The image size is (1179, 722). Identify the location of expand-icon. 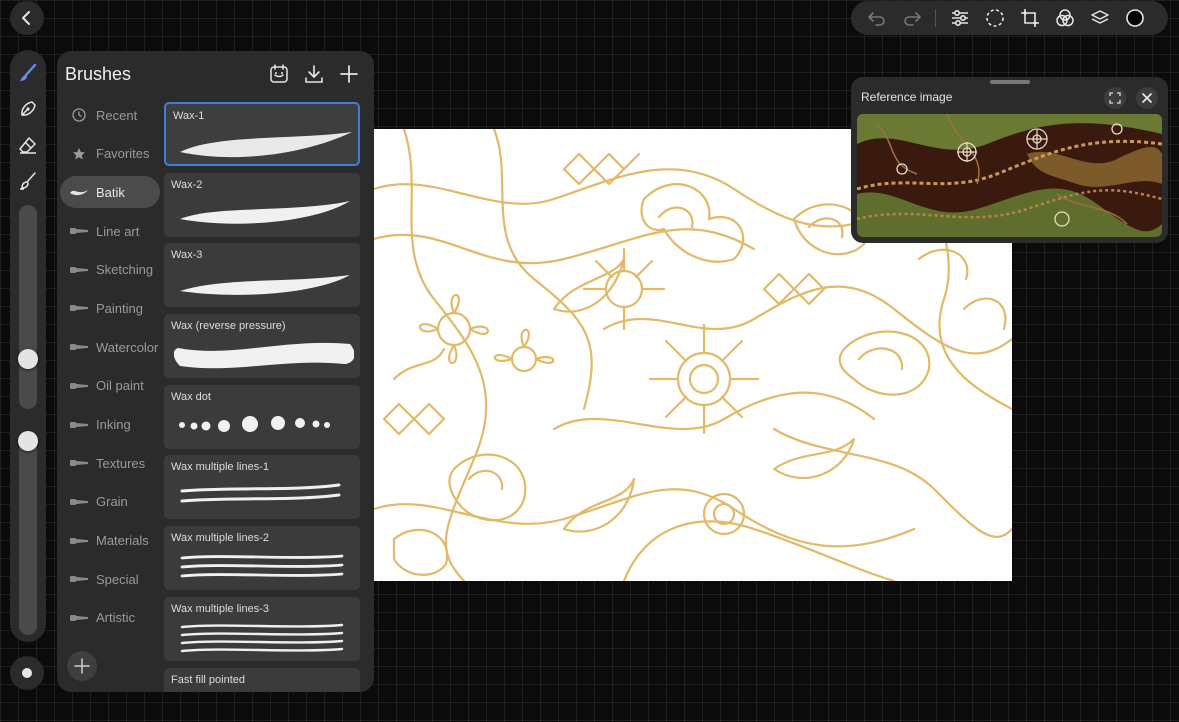
(1115, 98).